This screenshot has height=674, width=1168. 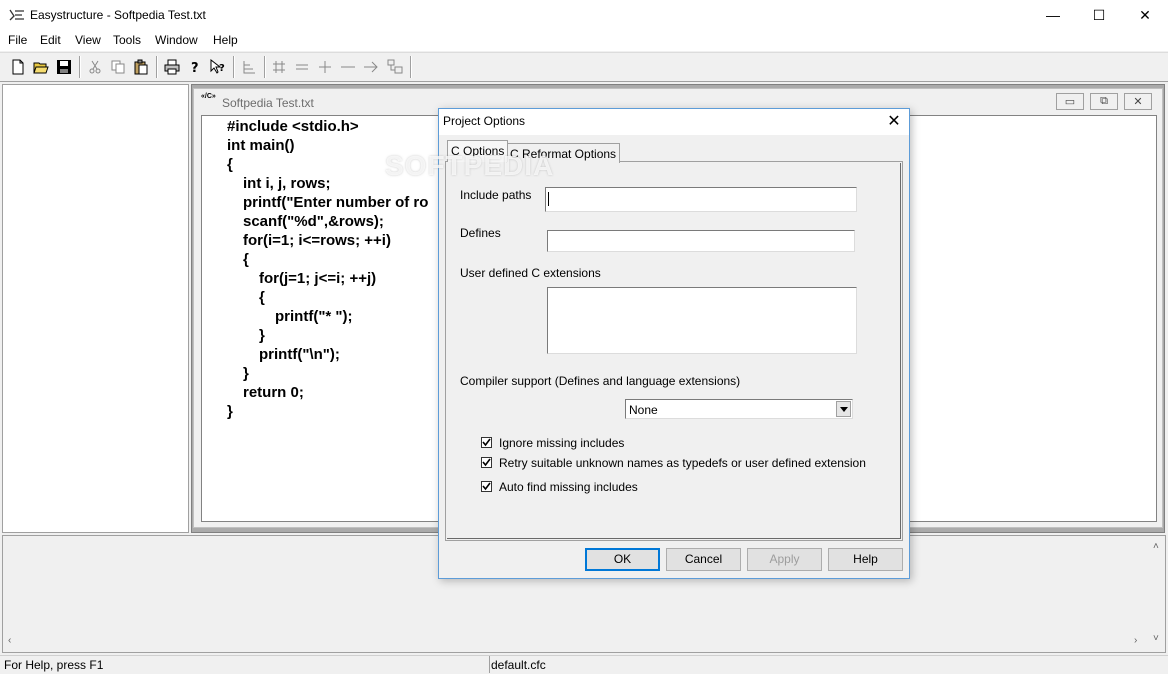 I want to click on dialog-close-button: ✕, so click(x=894, y=122).